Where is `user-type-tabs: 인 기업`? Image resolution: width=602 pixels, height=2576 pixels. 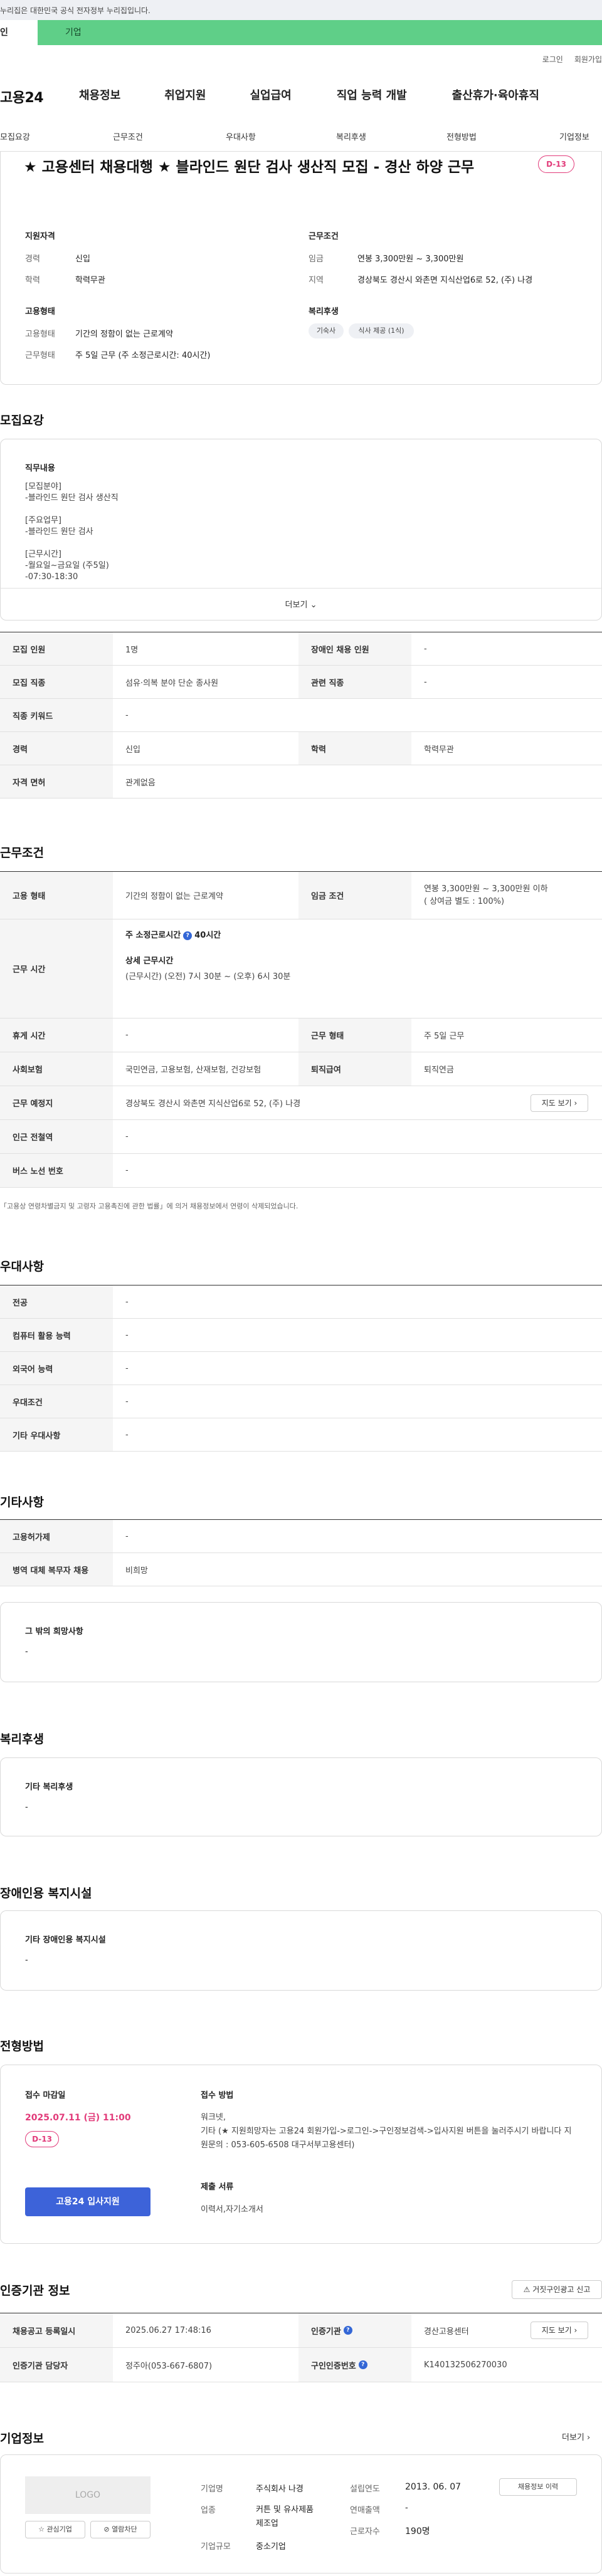
user-type-tabs: 인 기업 is located at coordinates (301, 32).